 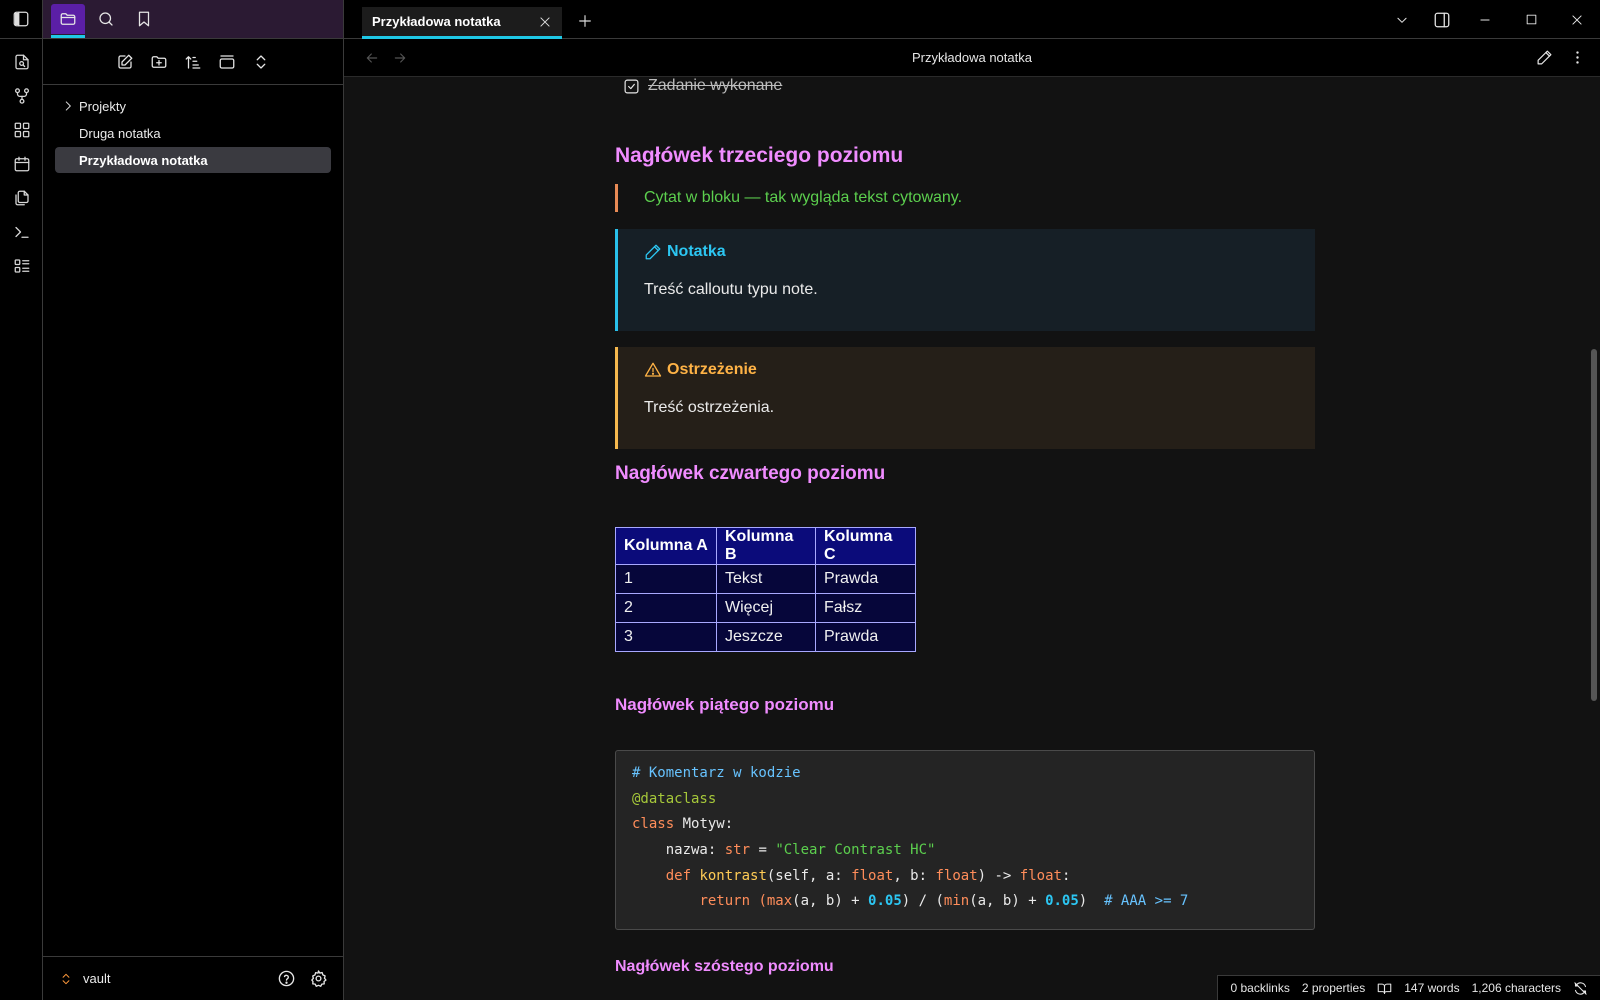 What do you see at coordinates (21, 96) in the screenshot?
I see `graph-view-button` at bounding box center [21, 96].